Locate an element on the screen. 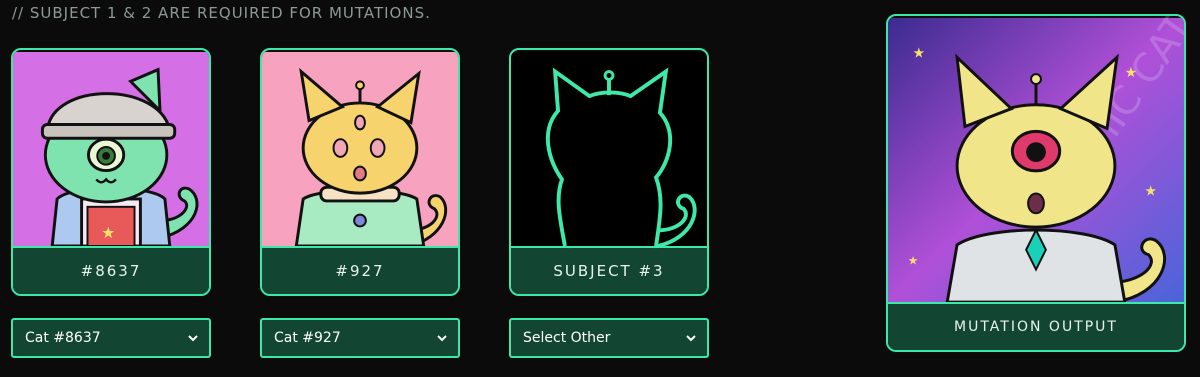 The image size is (1200, 377). subject-2-select: Cat #927 is located at coordinates (360, 338).